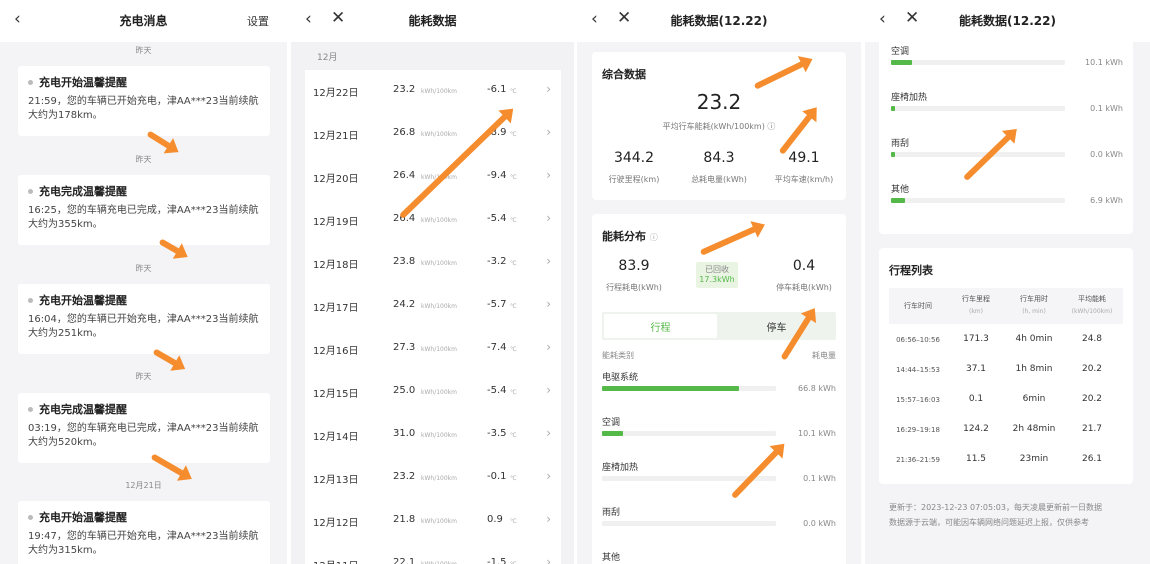 The width and height of the screenshot is (1150, 564). Describe the element at coordinates (497, 261) in the screenshot. I see `row-temp: -3.2` at that location.